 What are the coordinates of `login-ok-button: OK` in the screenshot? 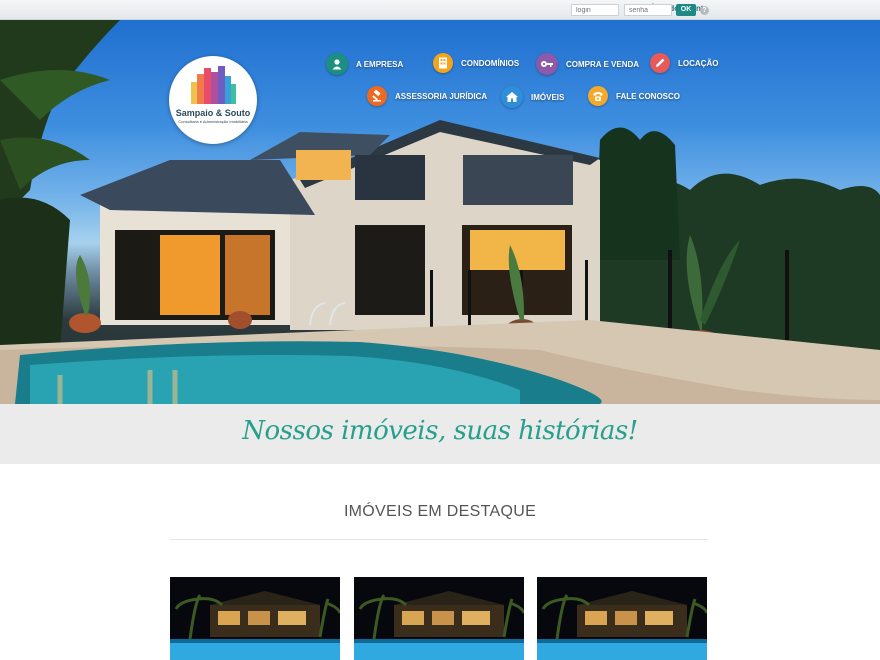 It's located at (686, 10).